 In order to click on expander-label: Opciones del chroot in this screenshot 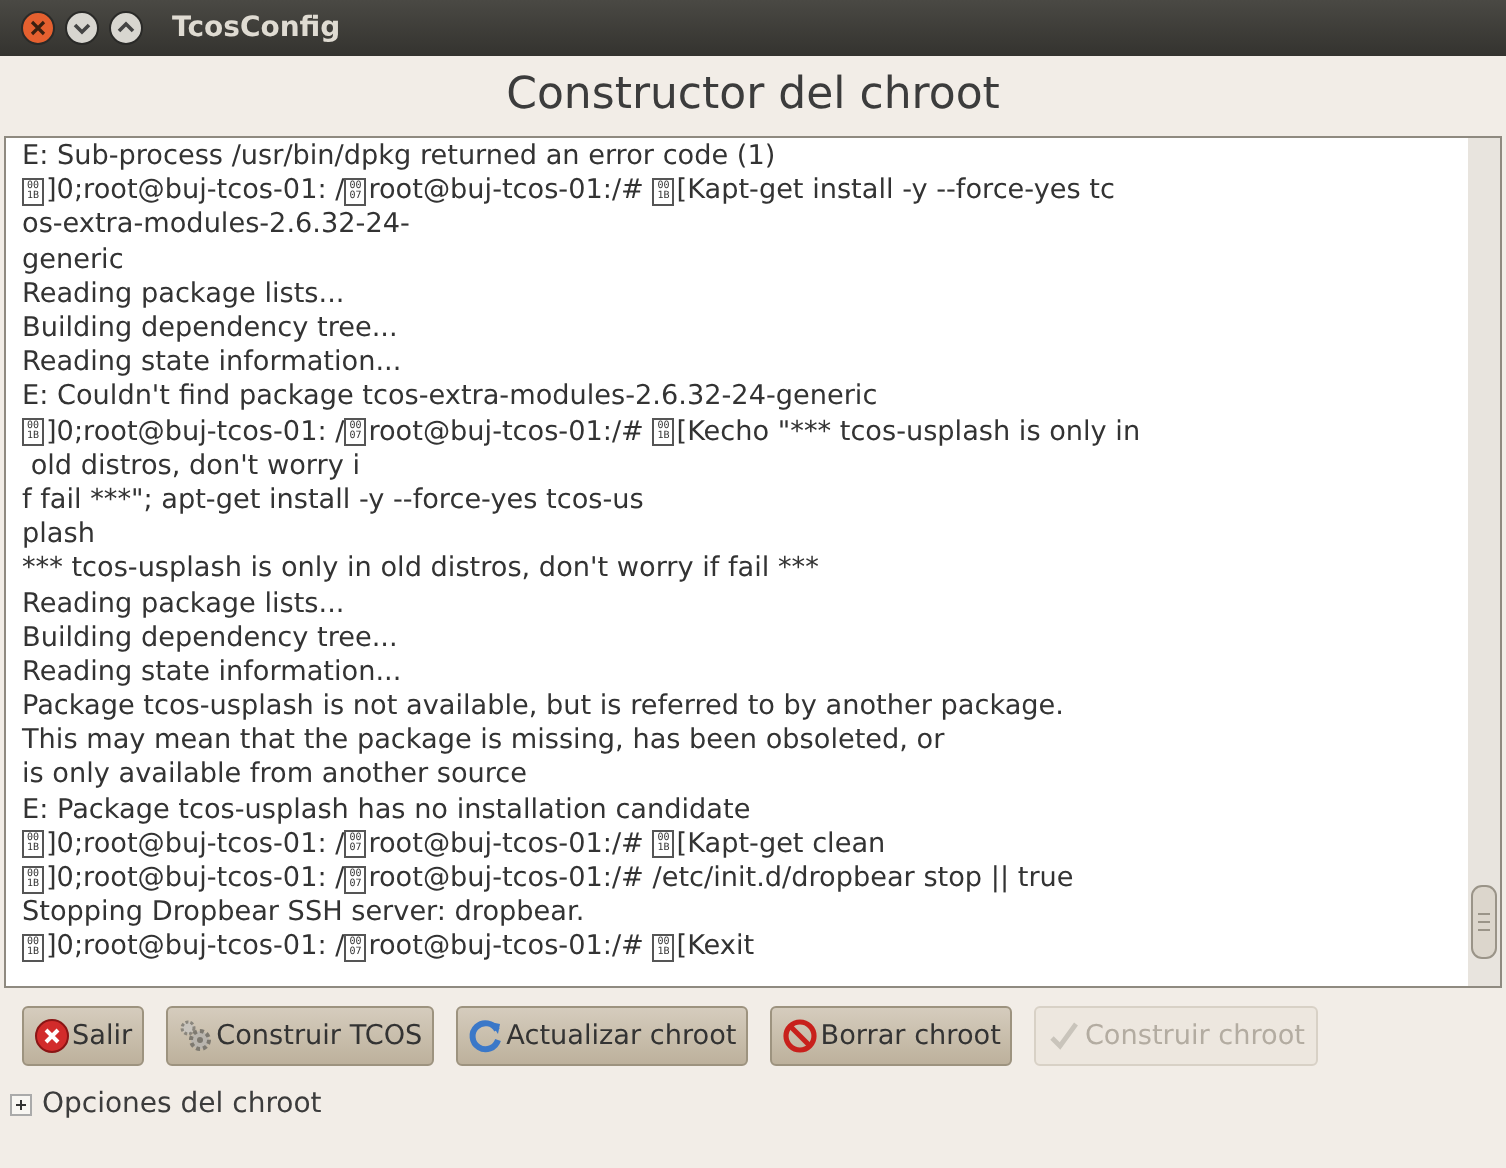, I will do `click(182, 1105)`.